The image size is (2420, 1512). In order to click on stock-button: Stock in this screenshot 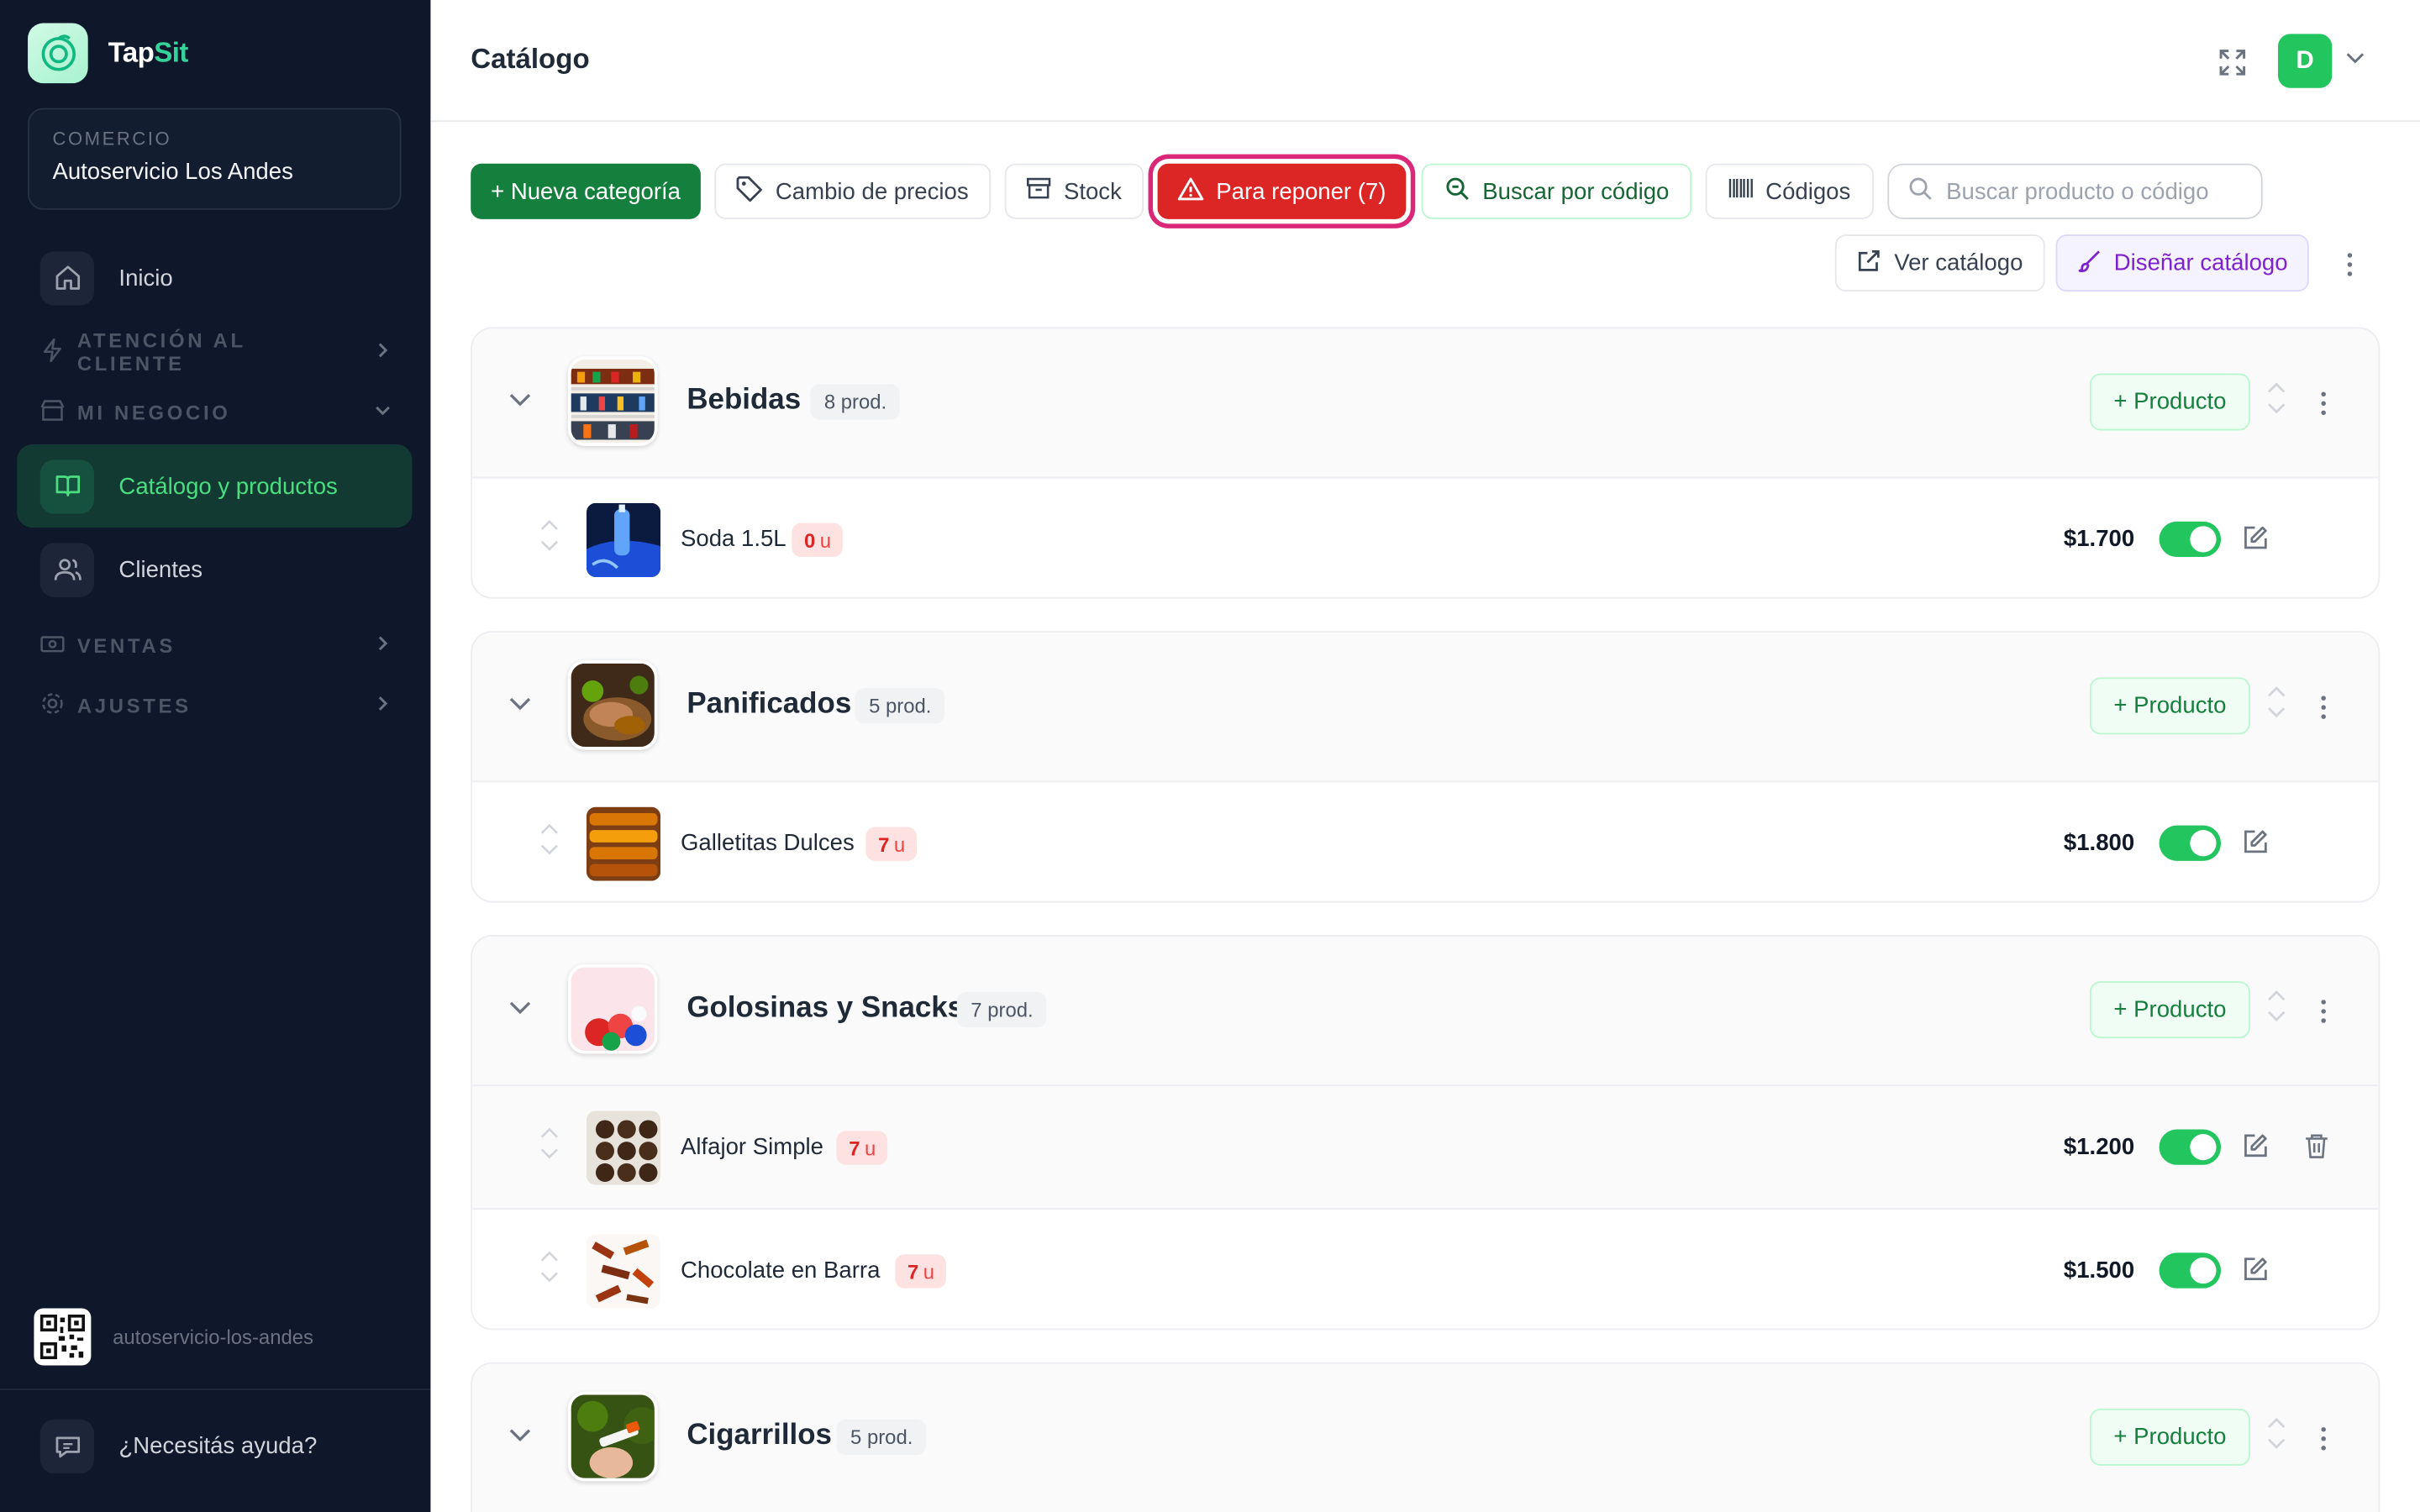, I will do `click(1074, 191)`.